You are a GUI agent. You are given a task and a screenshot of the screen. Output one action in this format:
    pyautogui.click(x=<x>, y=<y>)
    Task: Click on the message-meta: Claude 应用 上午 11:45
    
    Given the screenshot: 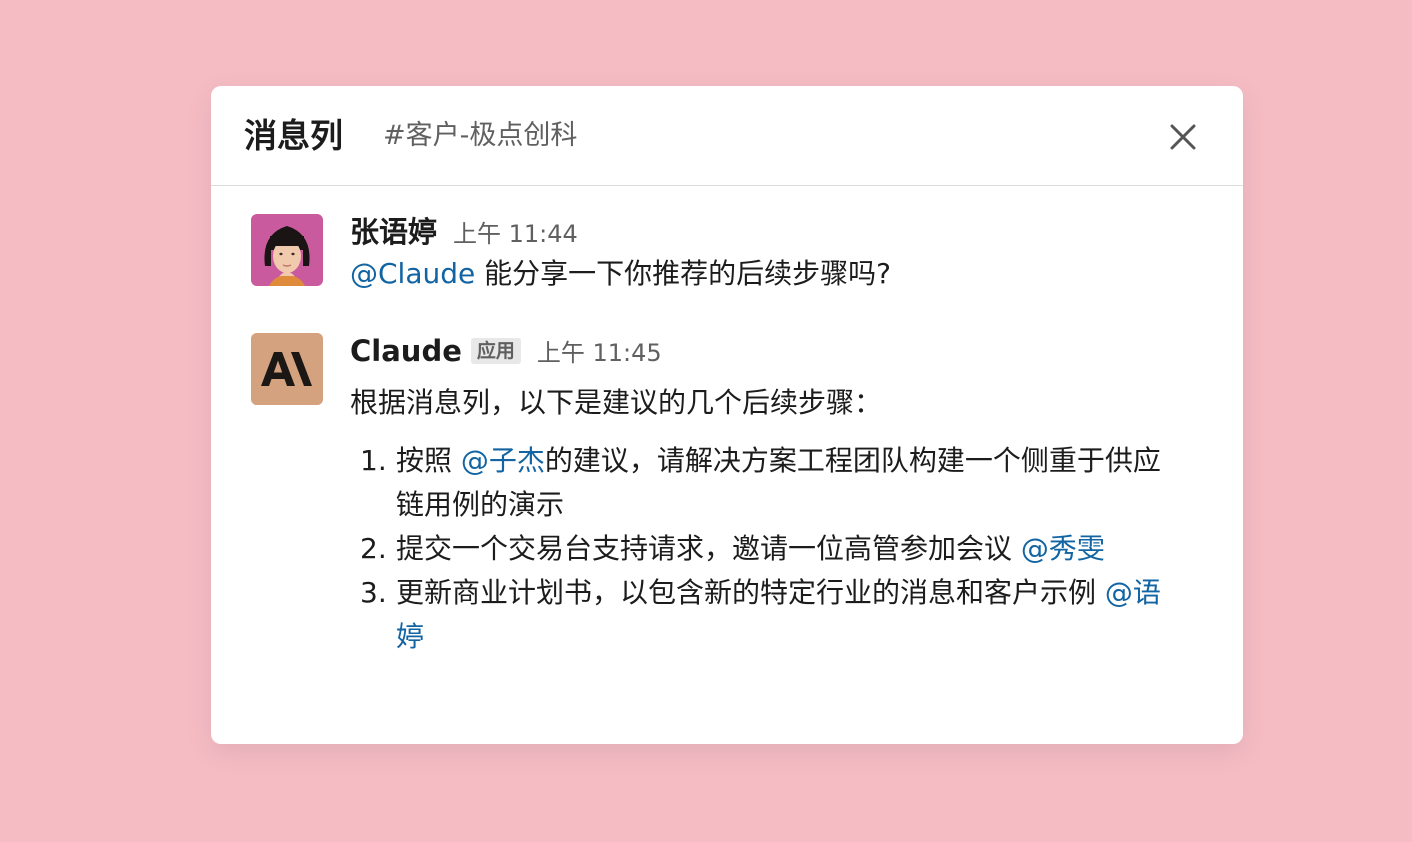 What is the action you would take?
    pyautogui.click(x=780, y=351)
    